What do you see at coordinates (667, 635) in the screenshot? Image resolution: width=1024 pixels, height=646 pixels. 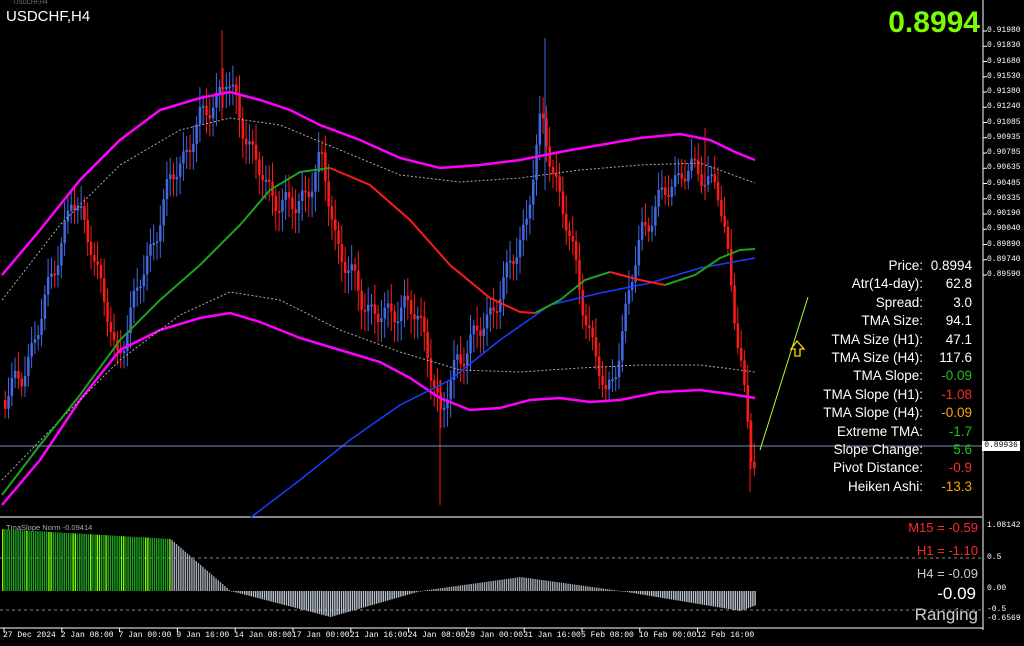 I see `time-tick-label: 10 Feb 00:00` at bounding box center [667, 635].